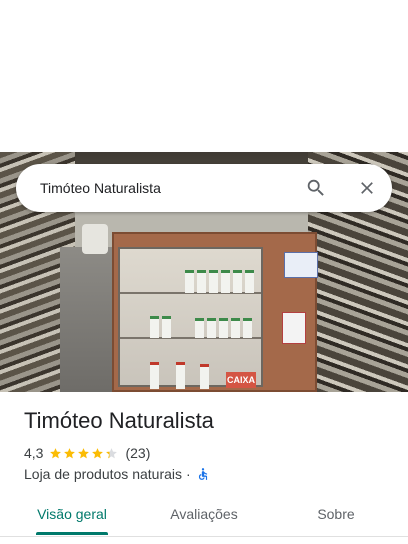 The width and height of the screenshot is (408, 544). I want to click on place-category: Loja de produtos naturais, so click(103, 474).